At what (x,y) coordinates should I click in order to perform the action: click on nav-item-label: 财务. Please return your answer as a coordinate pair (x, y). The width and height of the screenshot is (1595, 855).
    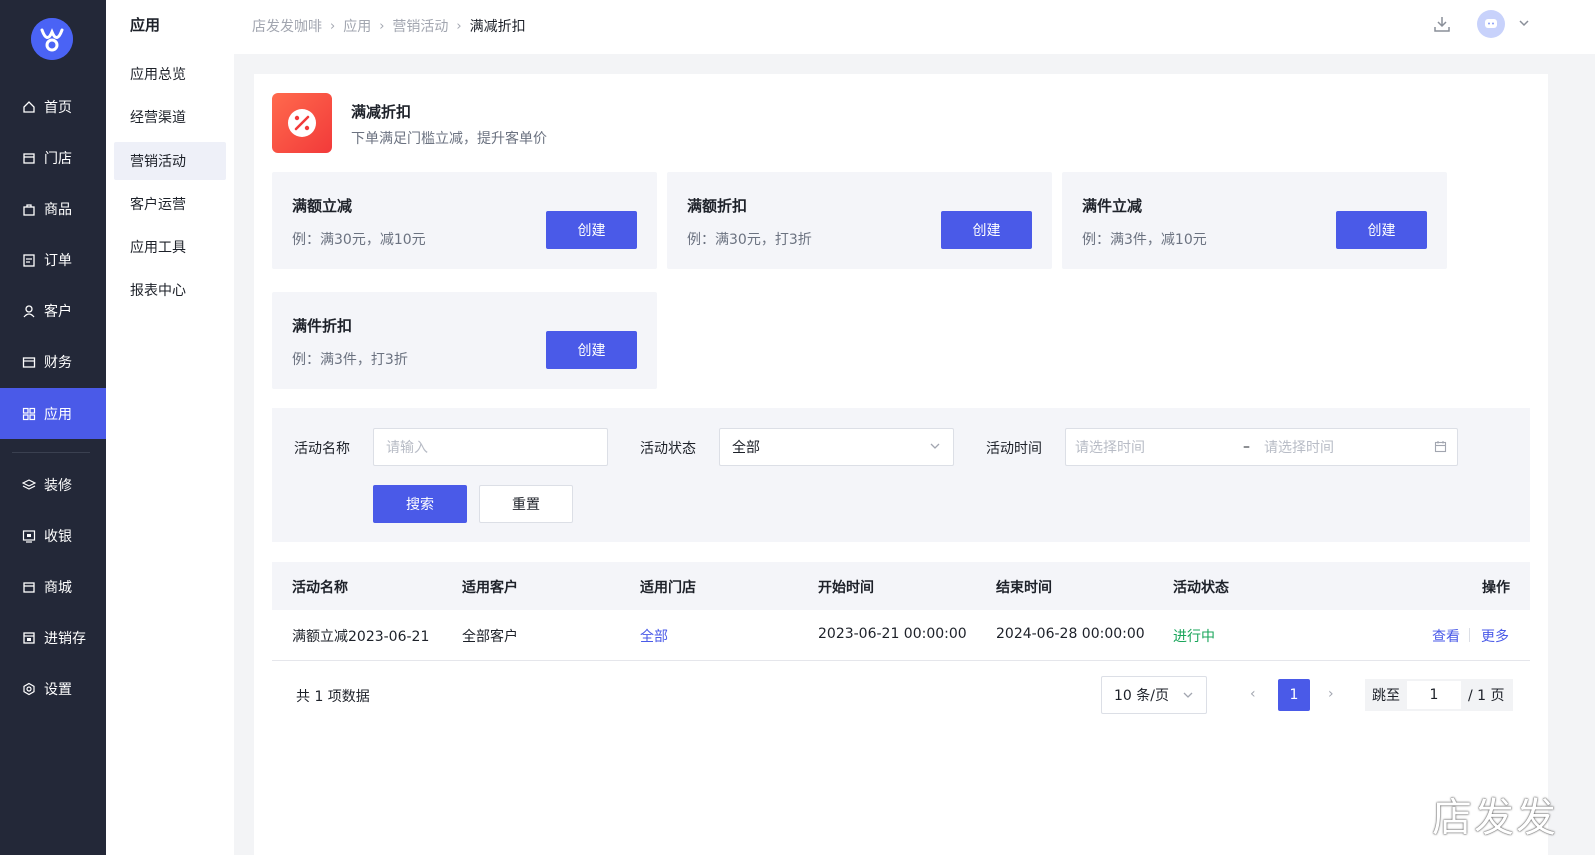
    Looking at the image, I should click on (58, 363).